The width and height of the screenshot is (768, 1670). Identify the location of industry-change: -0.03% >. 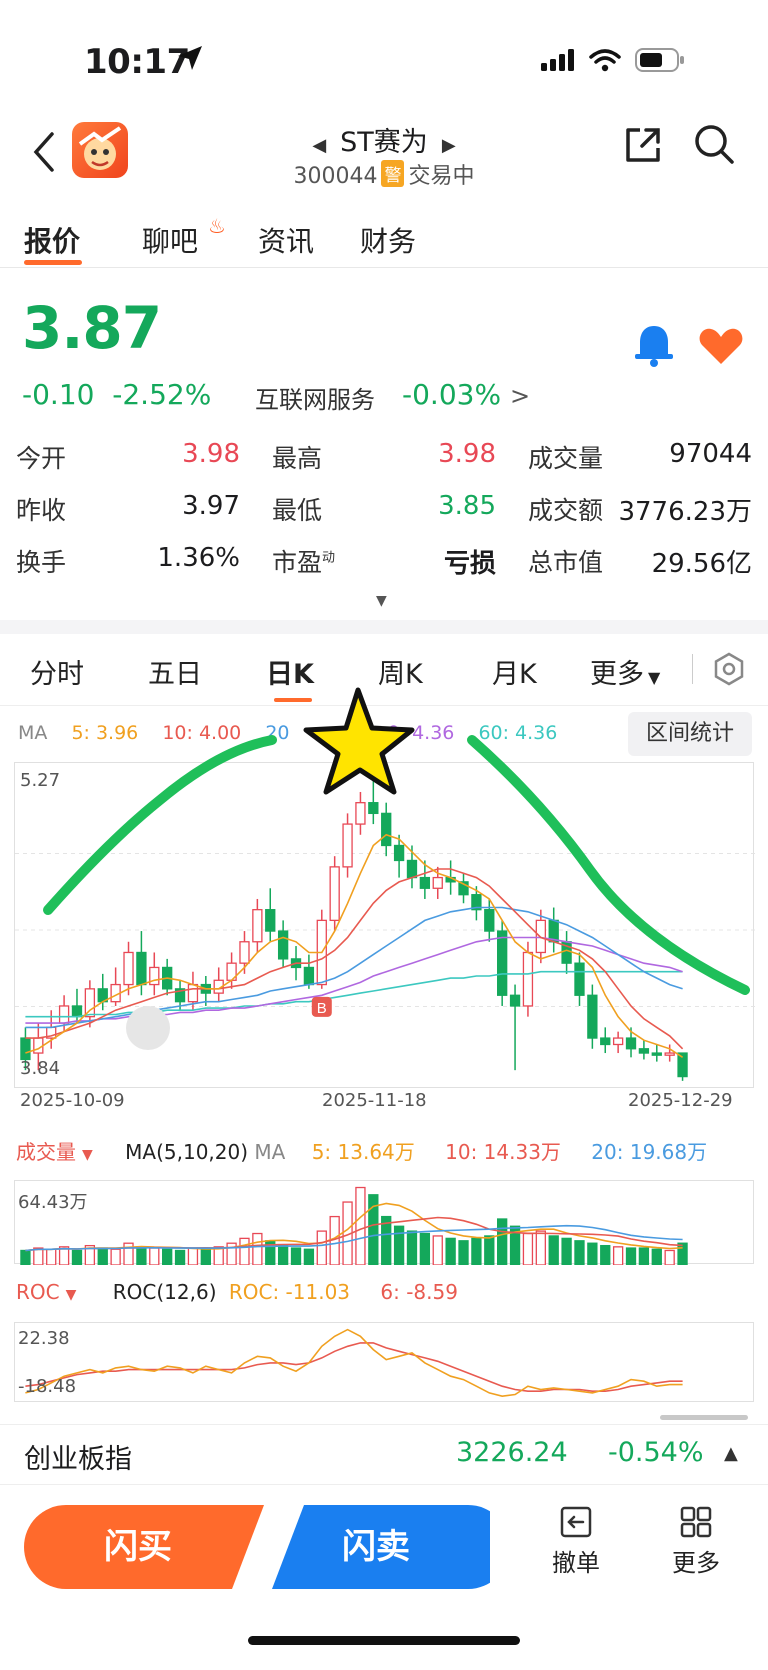
(466, 394).